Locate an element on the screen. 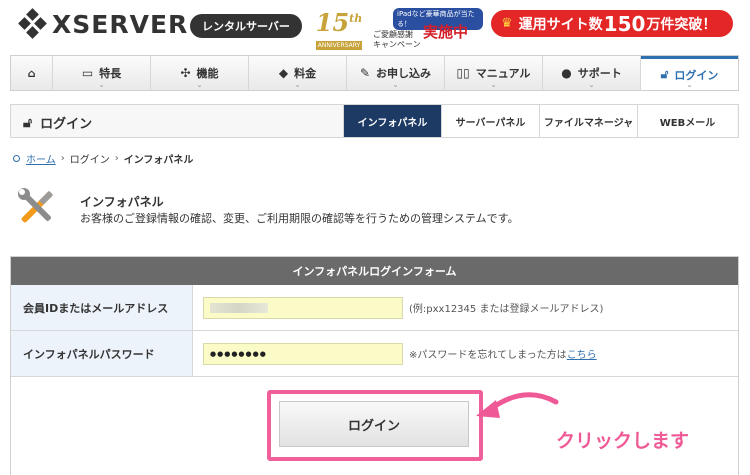 Image resolution: width=750 pixels, height=475 pixels. book-icon: ▯▯ is located at coordinates (463, 73).